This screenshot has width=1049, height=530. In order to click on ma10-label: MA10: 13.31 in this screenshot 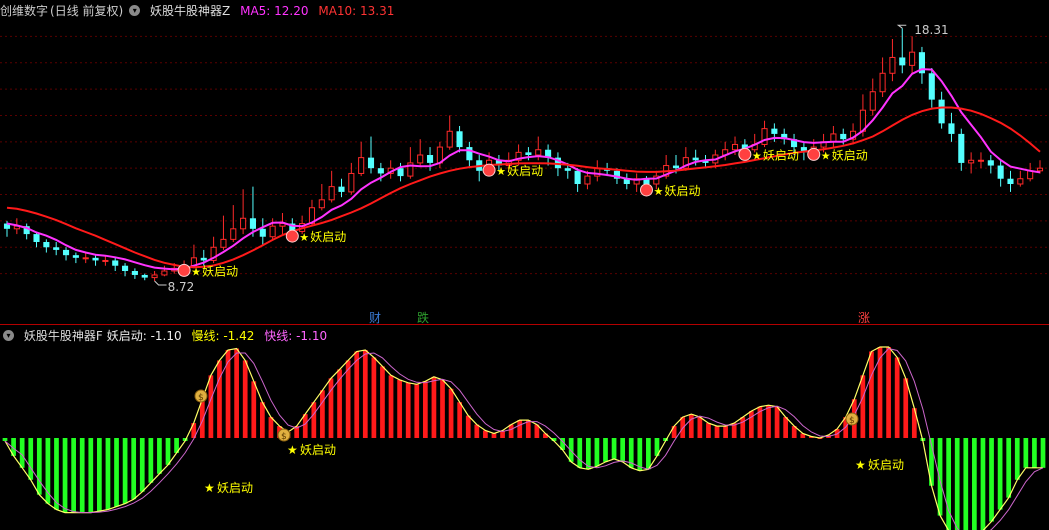, I will do `click(356, 11)`.